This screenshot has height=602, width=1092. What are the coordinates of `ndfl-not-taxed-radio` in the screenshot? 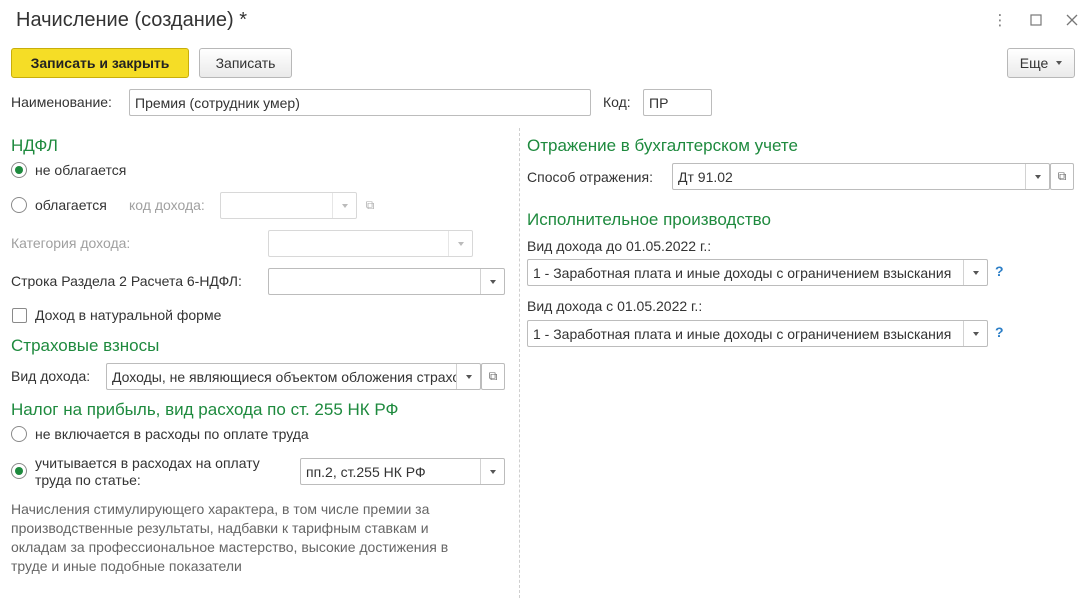 It's located at (19, 170).